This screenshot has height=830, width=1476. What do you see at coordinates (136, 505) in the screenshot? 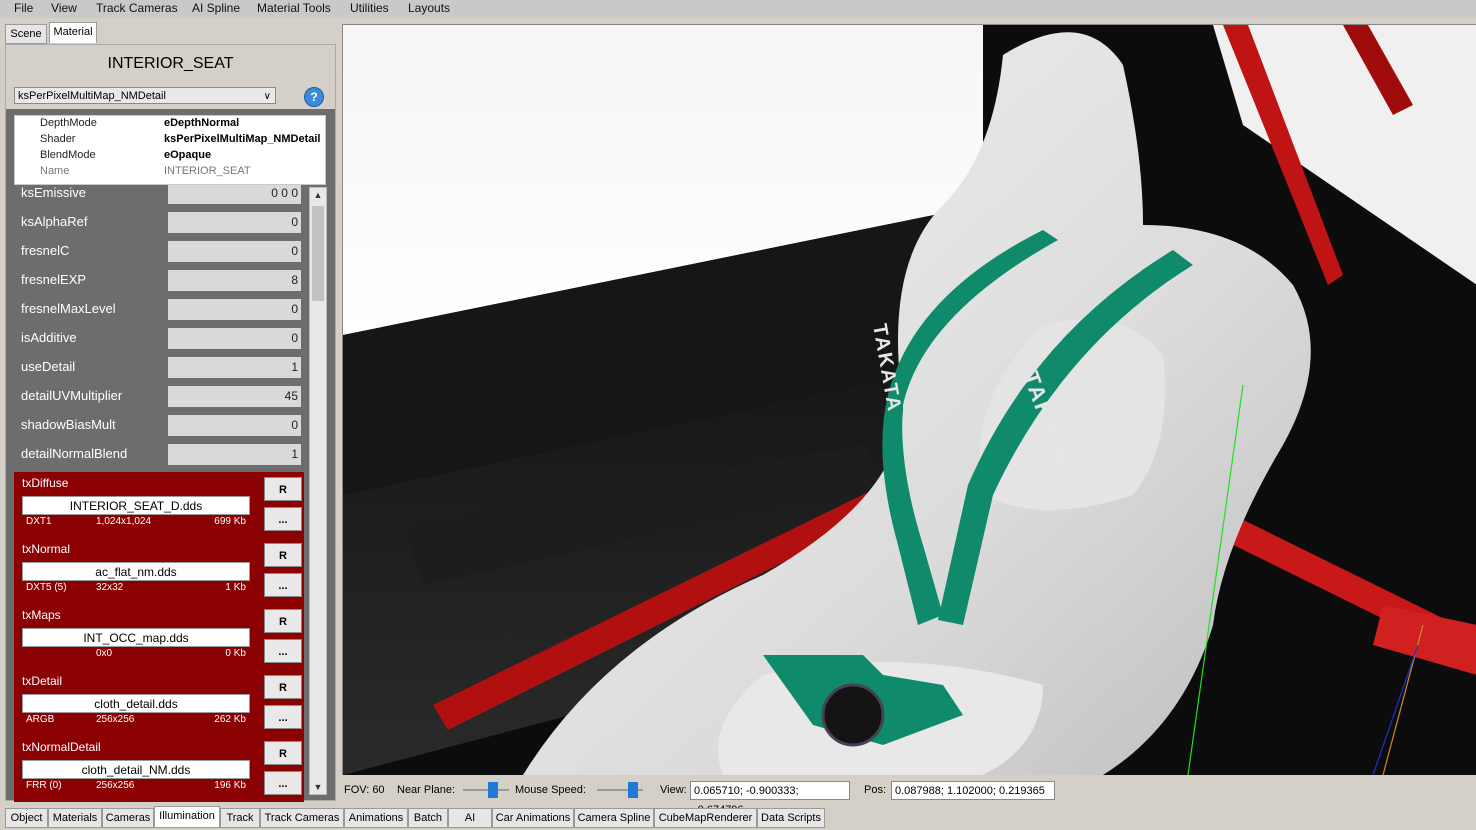
I see `texture-file-field: INTERIOR_SEAT_D.dds` at bounding box center [136, 505].